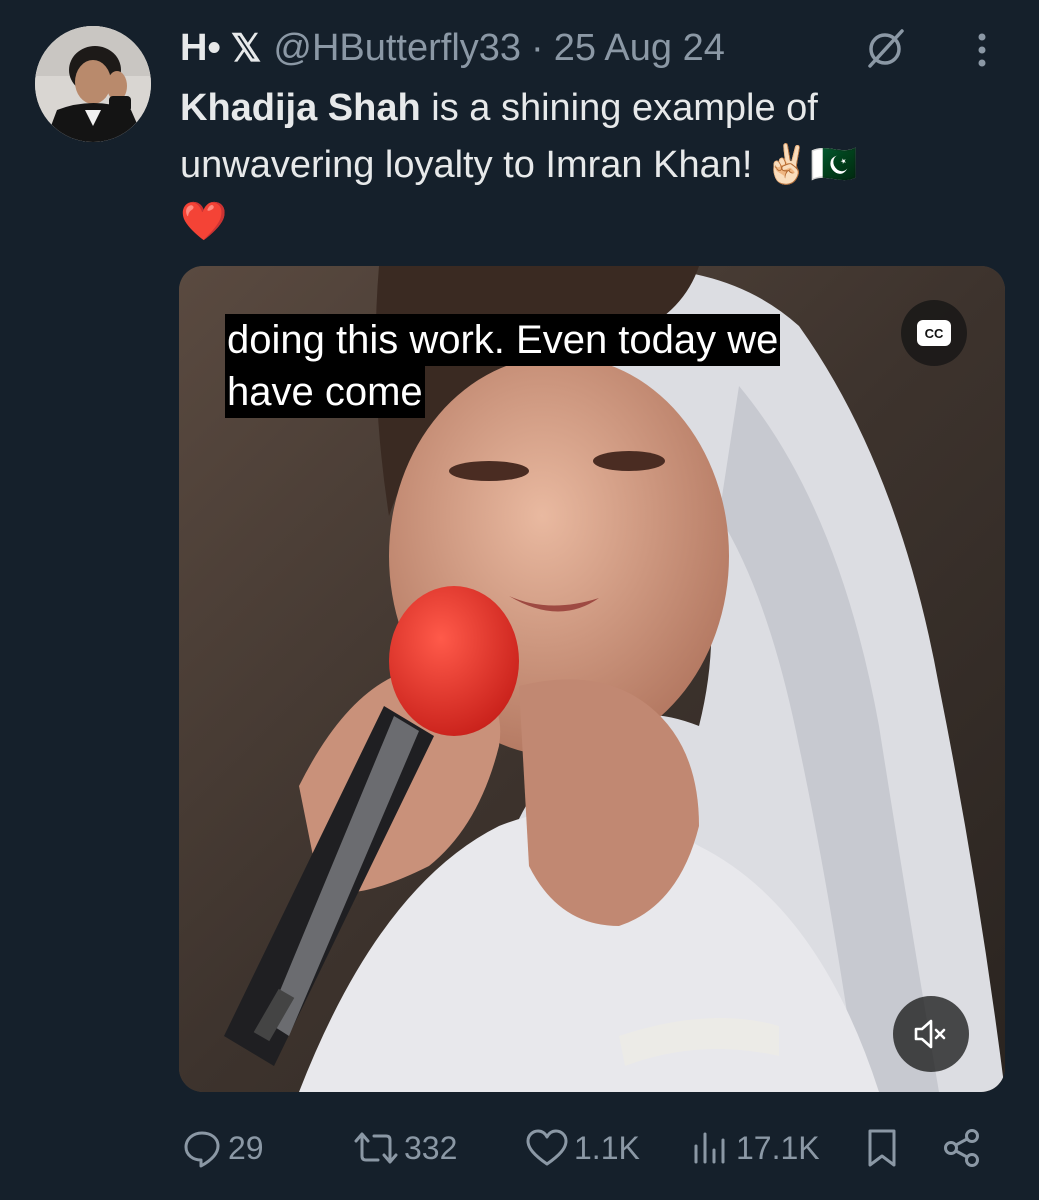 Image resolution: width=1039 pixels, height=1200 pixels. Describe the element at coordinates (885, 49) in the screenshot. I see `grok-icon` at that location.